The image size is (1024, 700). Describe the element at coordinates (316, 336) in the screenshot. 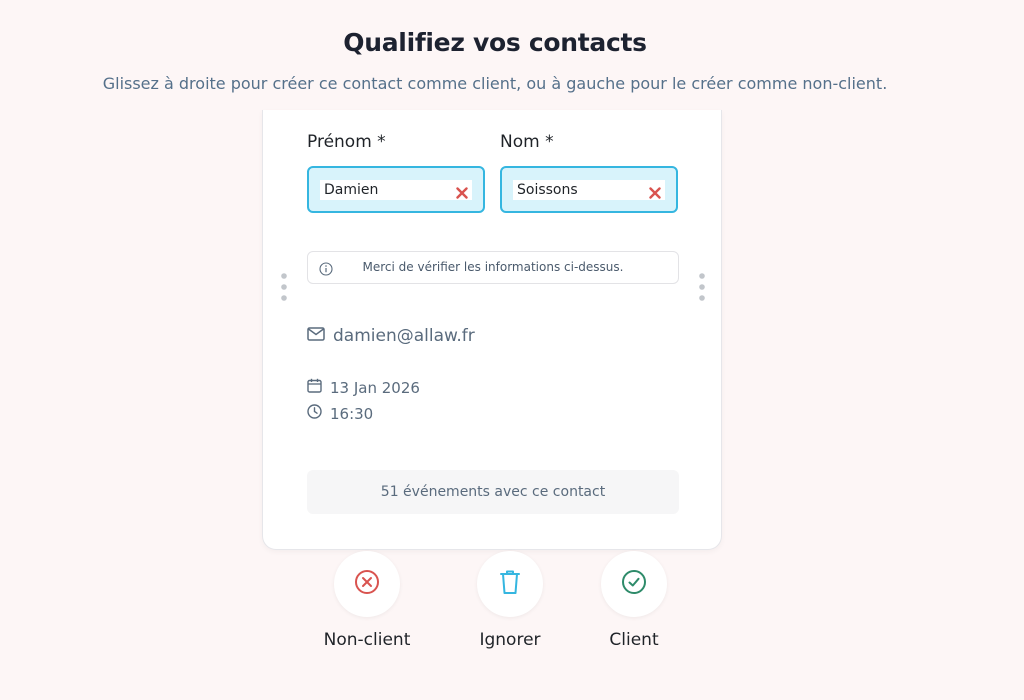

I see `mail-icon` at that location.